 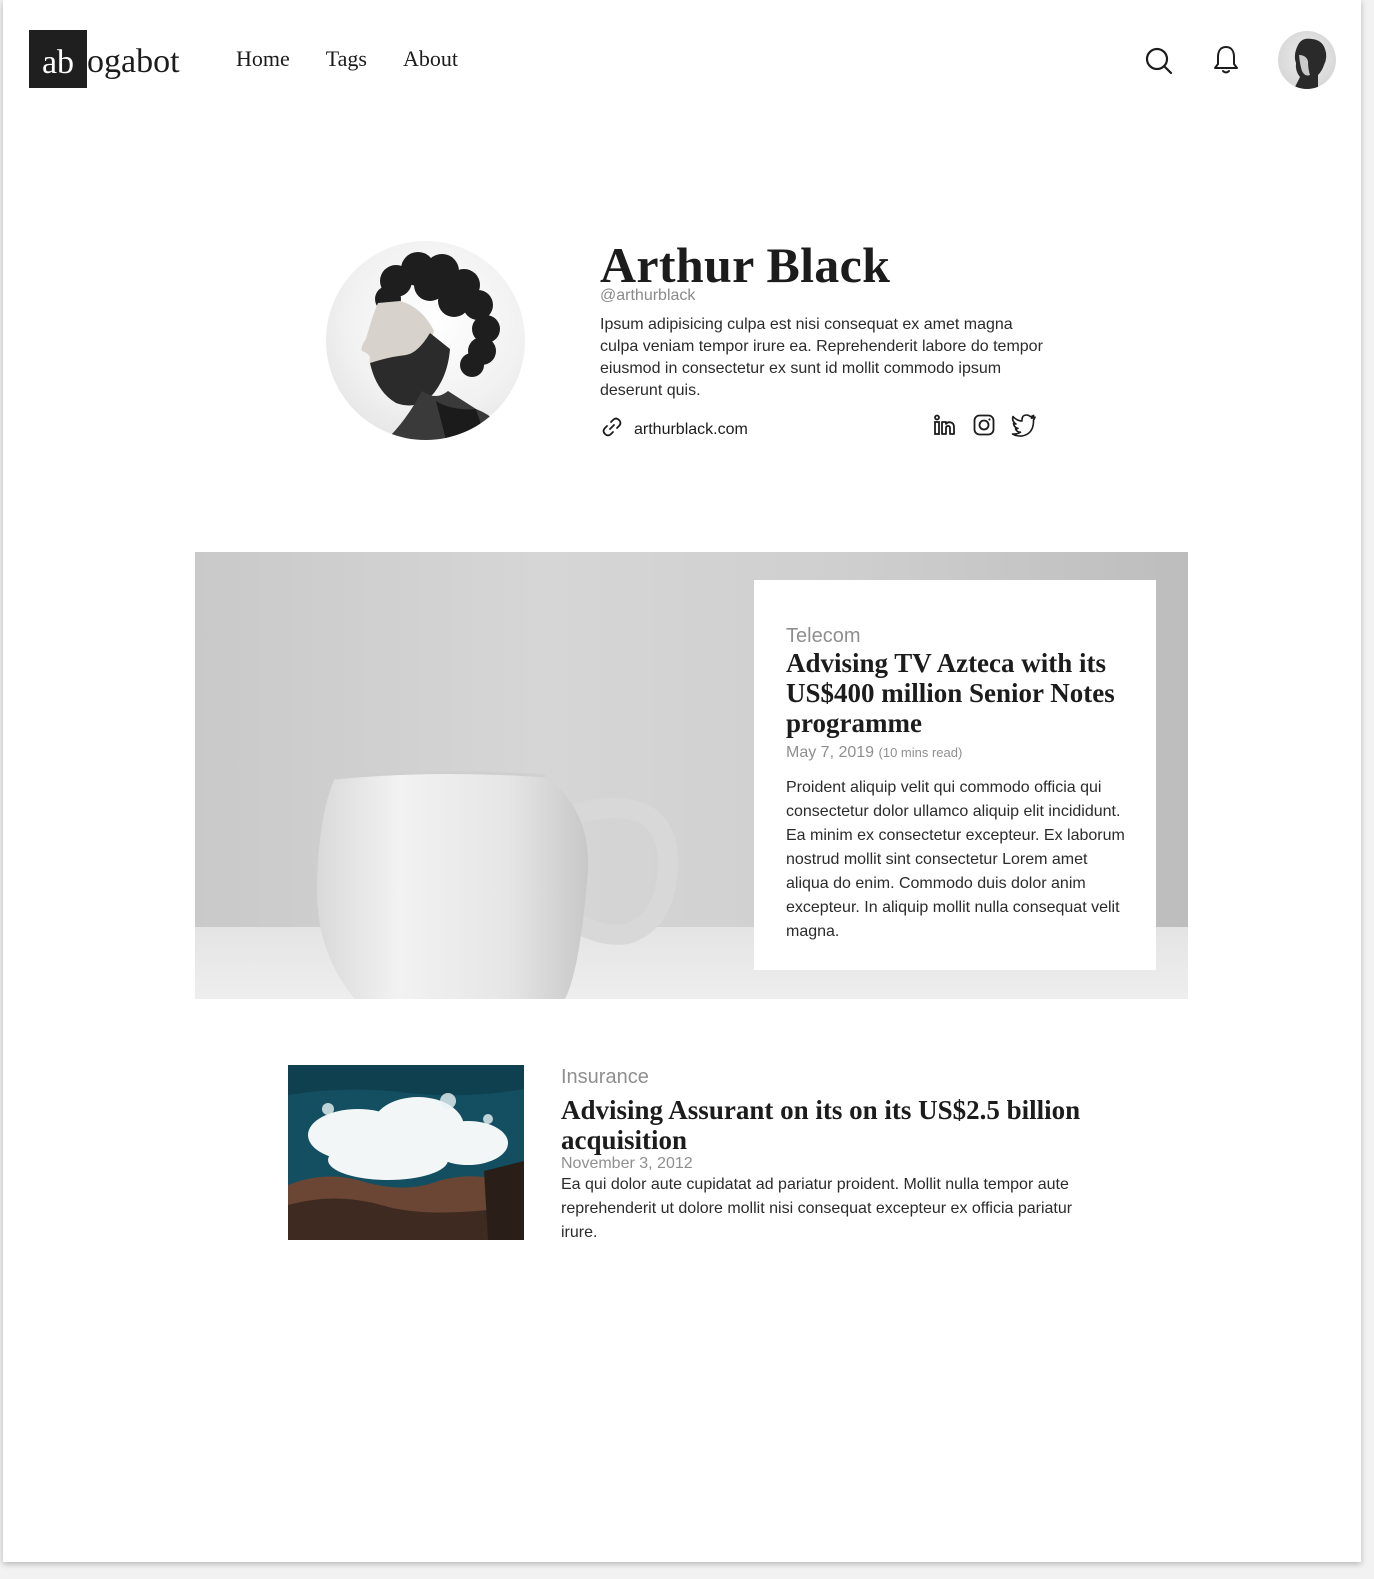 I want to click on instagram-icon, so click(x=984, y=425).